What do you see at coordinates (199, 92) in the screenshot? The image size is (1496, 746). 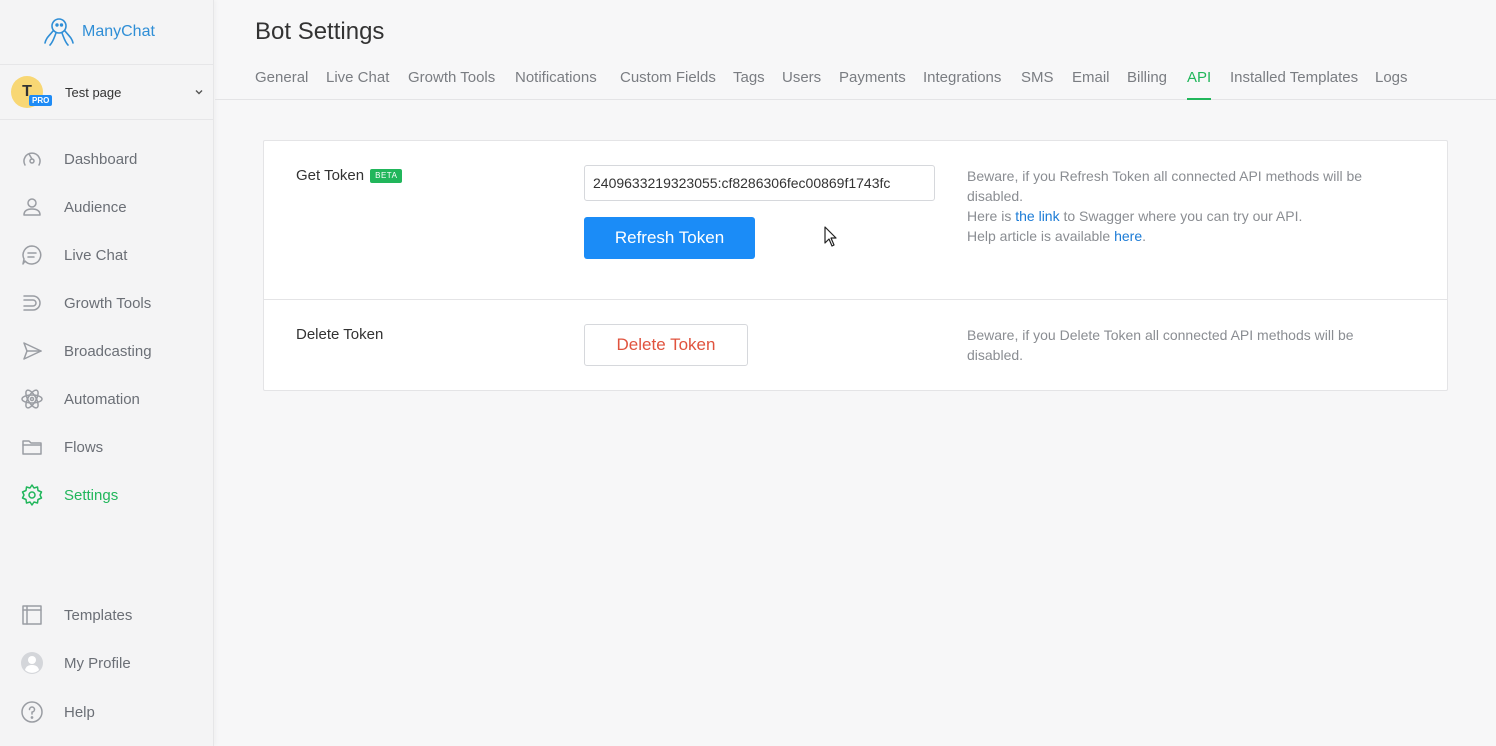 I see `chevron-down-icon` at bounding box center [199, 92].